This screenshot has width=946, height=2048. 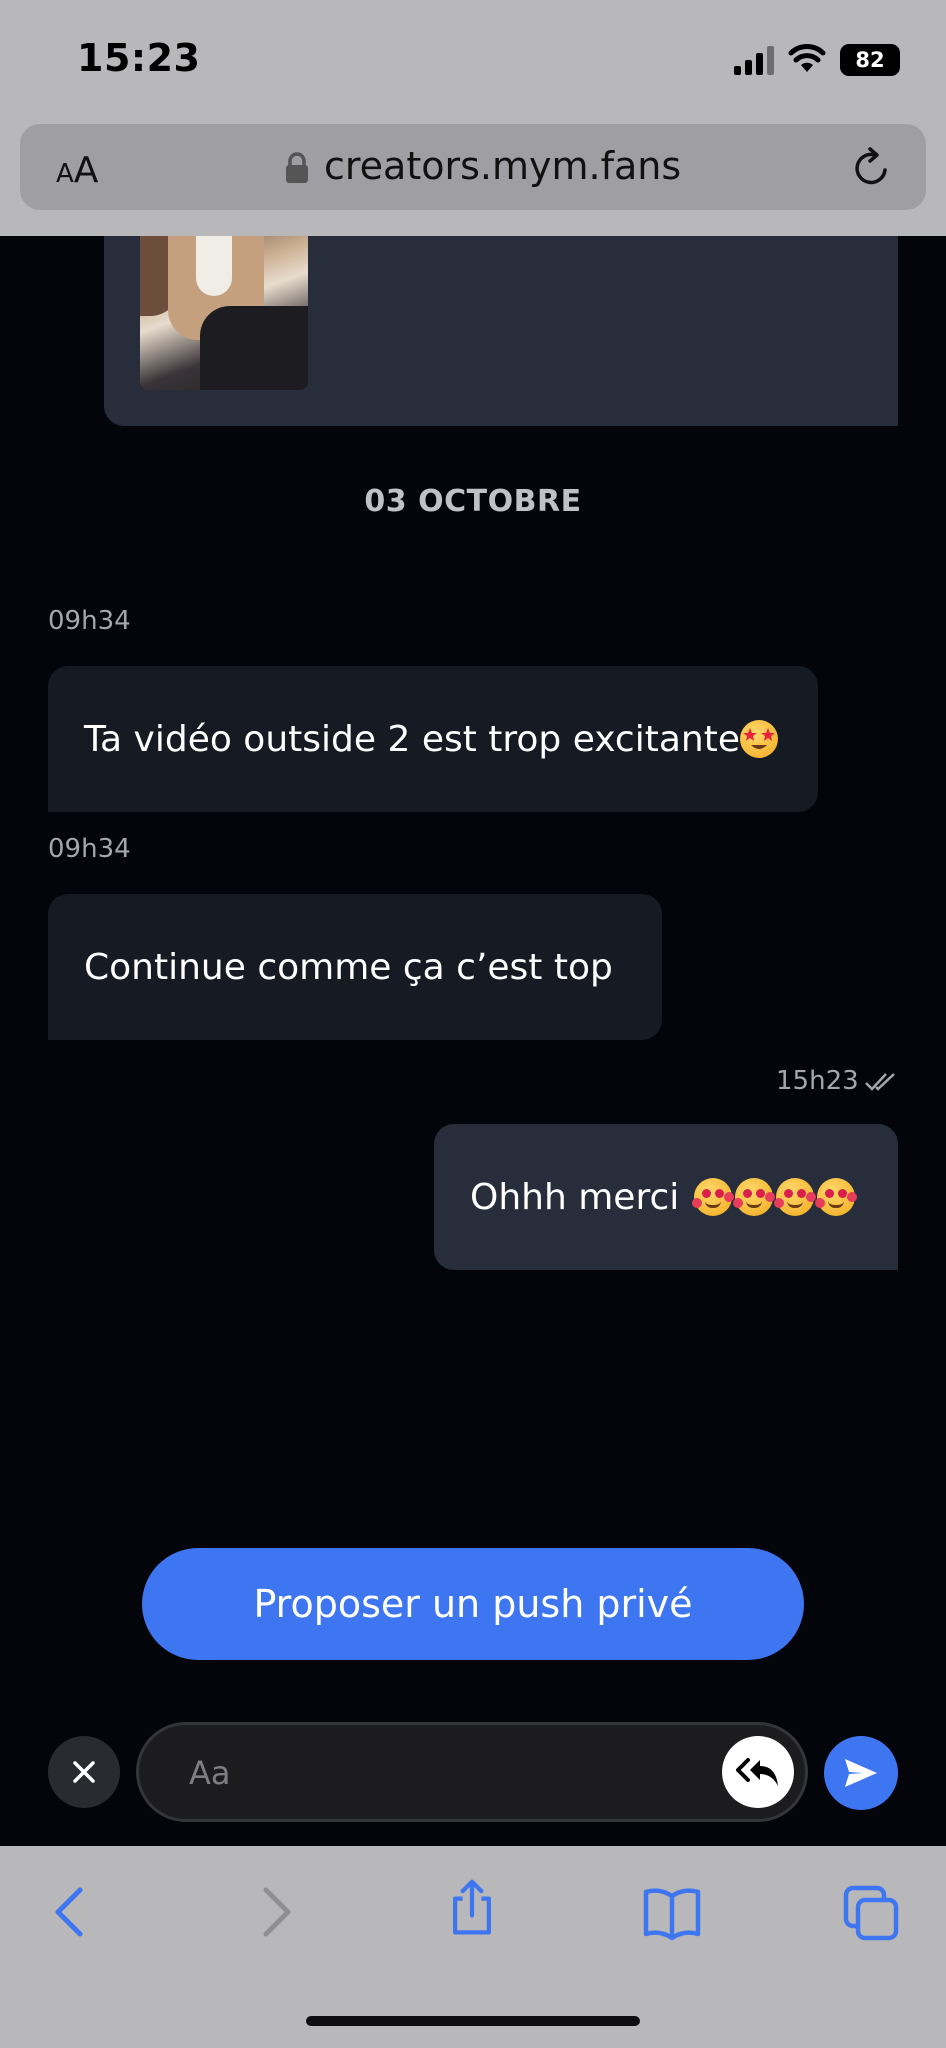 I want to click on send-button, so click(x=861, y=1773).